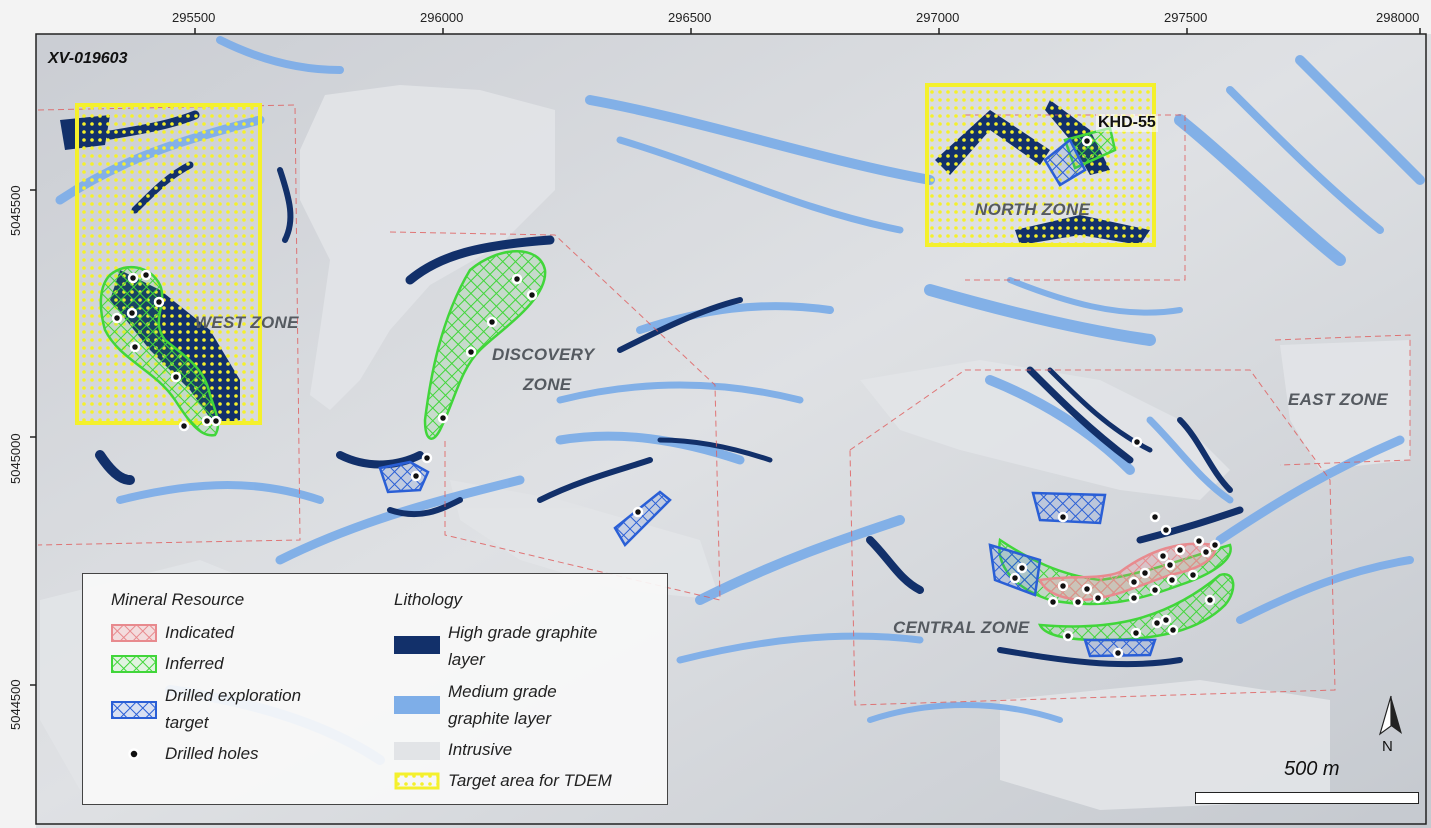 The height and width of the screenshot is (828, 1431). What do you see at coordinates (530, 780) in the screenshot?
I see `tdem-label: Target area for TDEM` at bounding box center [530, 780].